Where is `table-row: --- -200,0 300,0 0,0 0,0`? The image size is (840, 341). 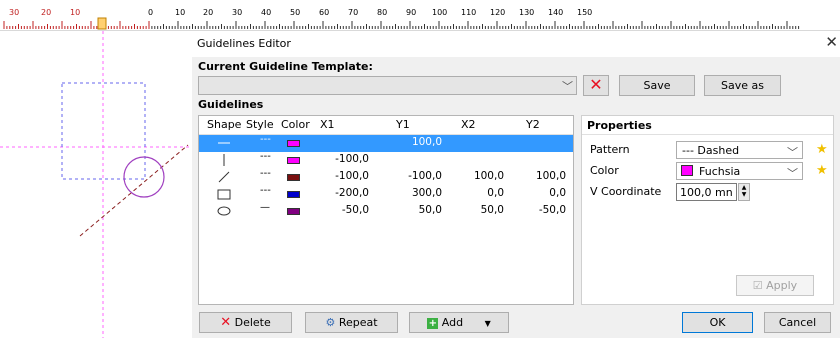 table-row: --- -200,0 300,0 0,0 0,0 is located at coordinates (386, 194).